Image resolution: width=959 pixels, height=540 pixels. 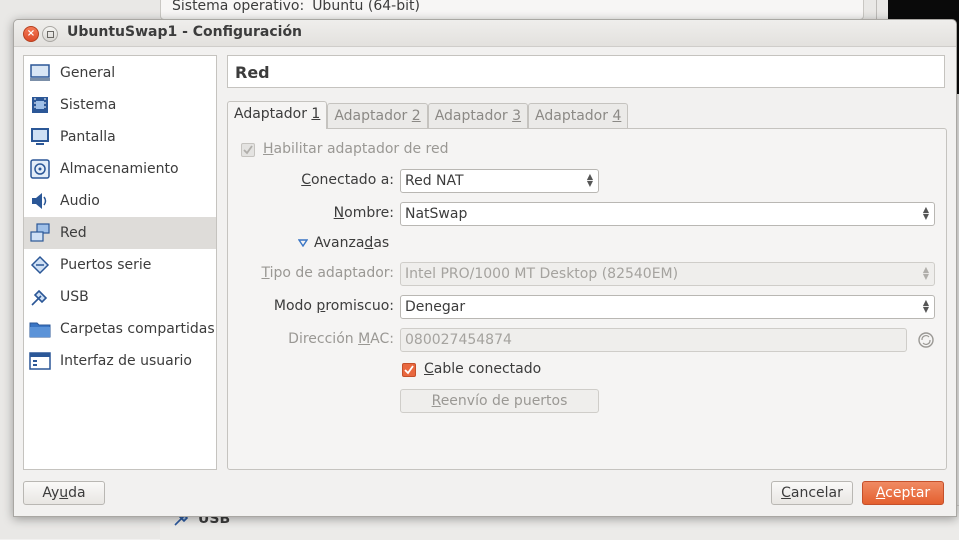 I want to click on sidebar-item-interfaz-de-usuario: Interfaz de usuario, so click(x=120, y=361).